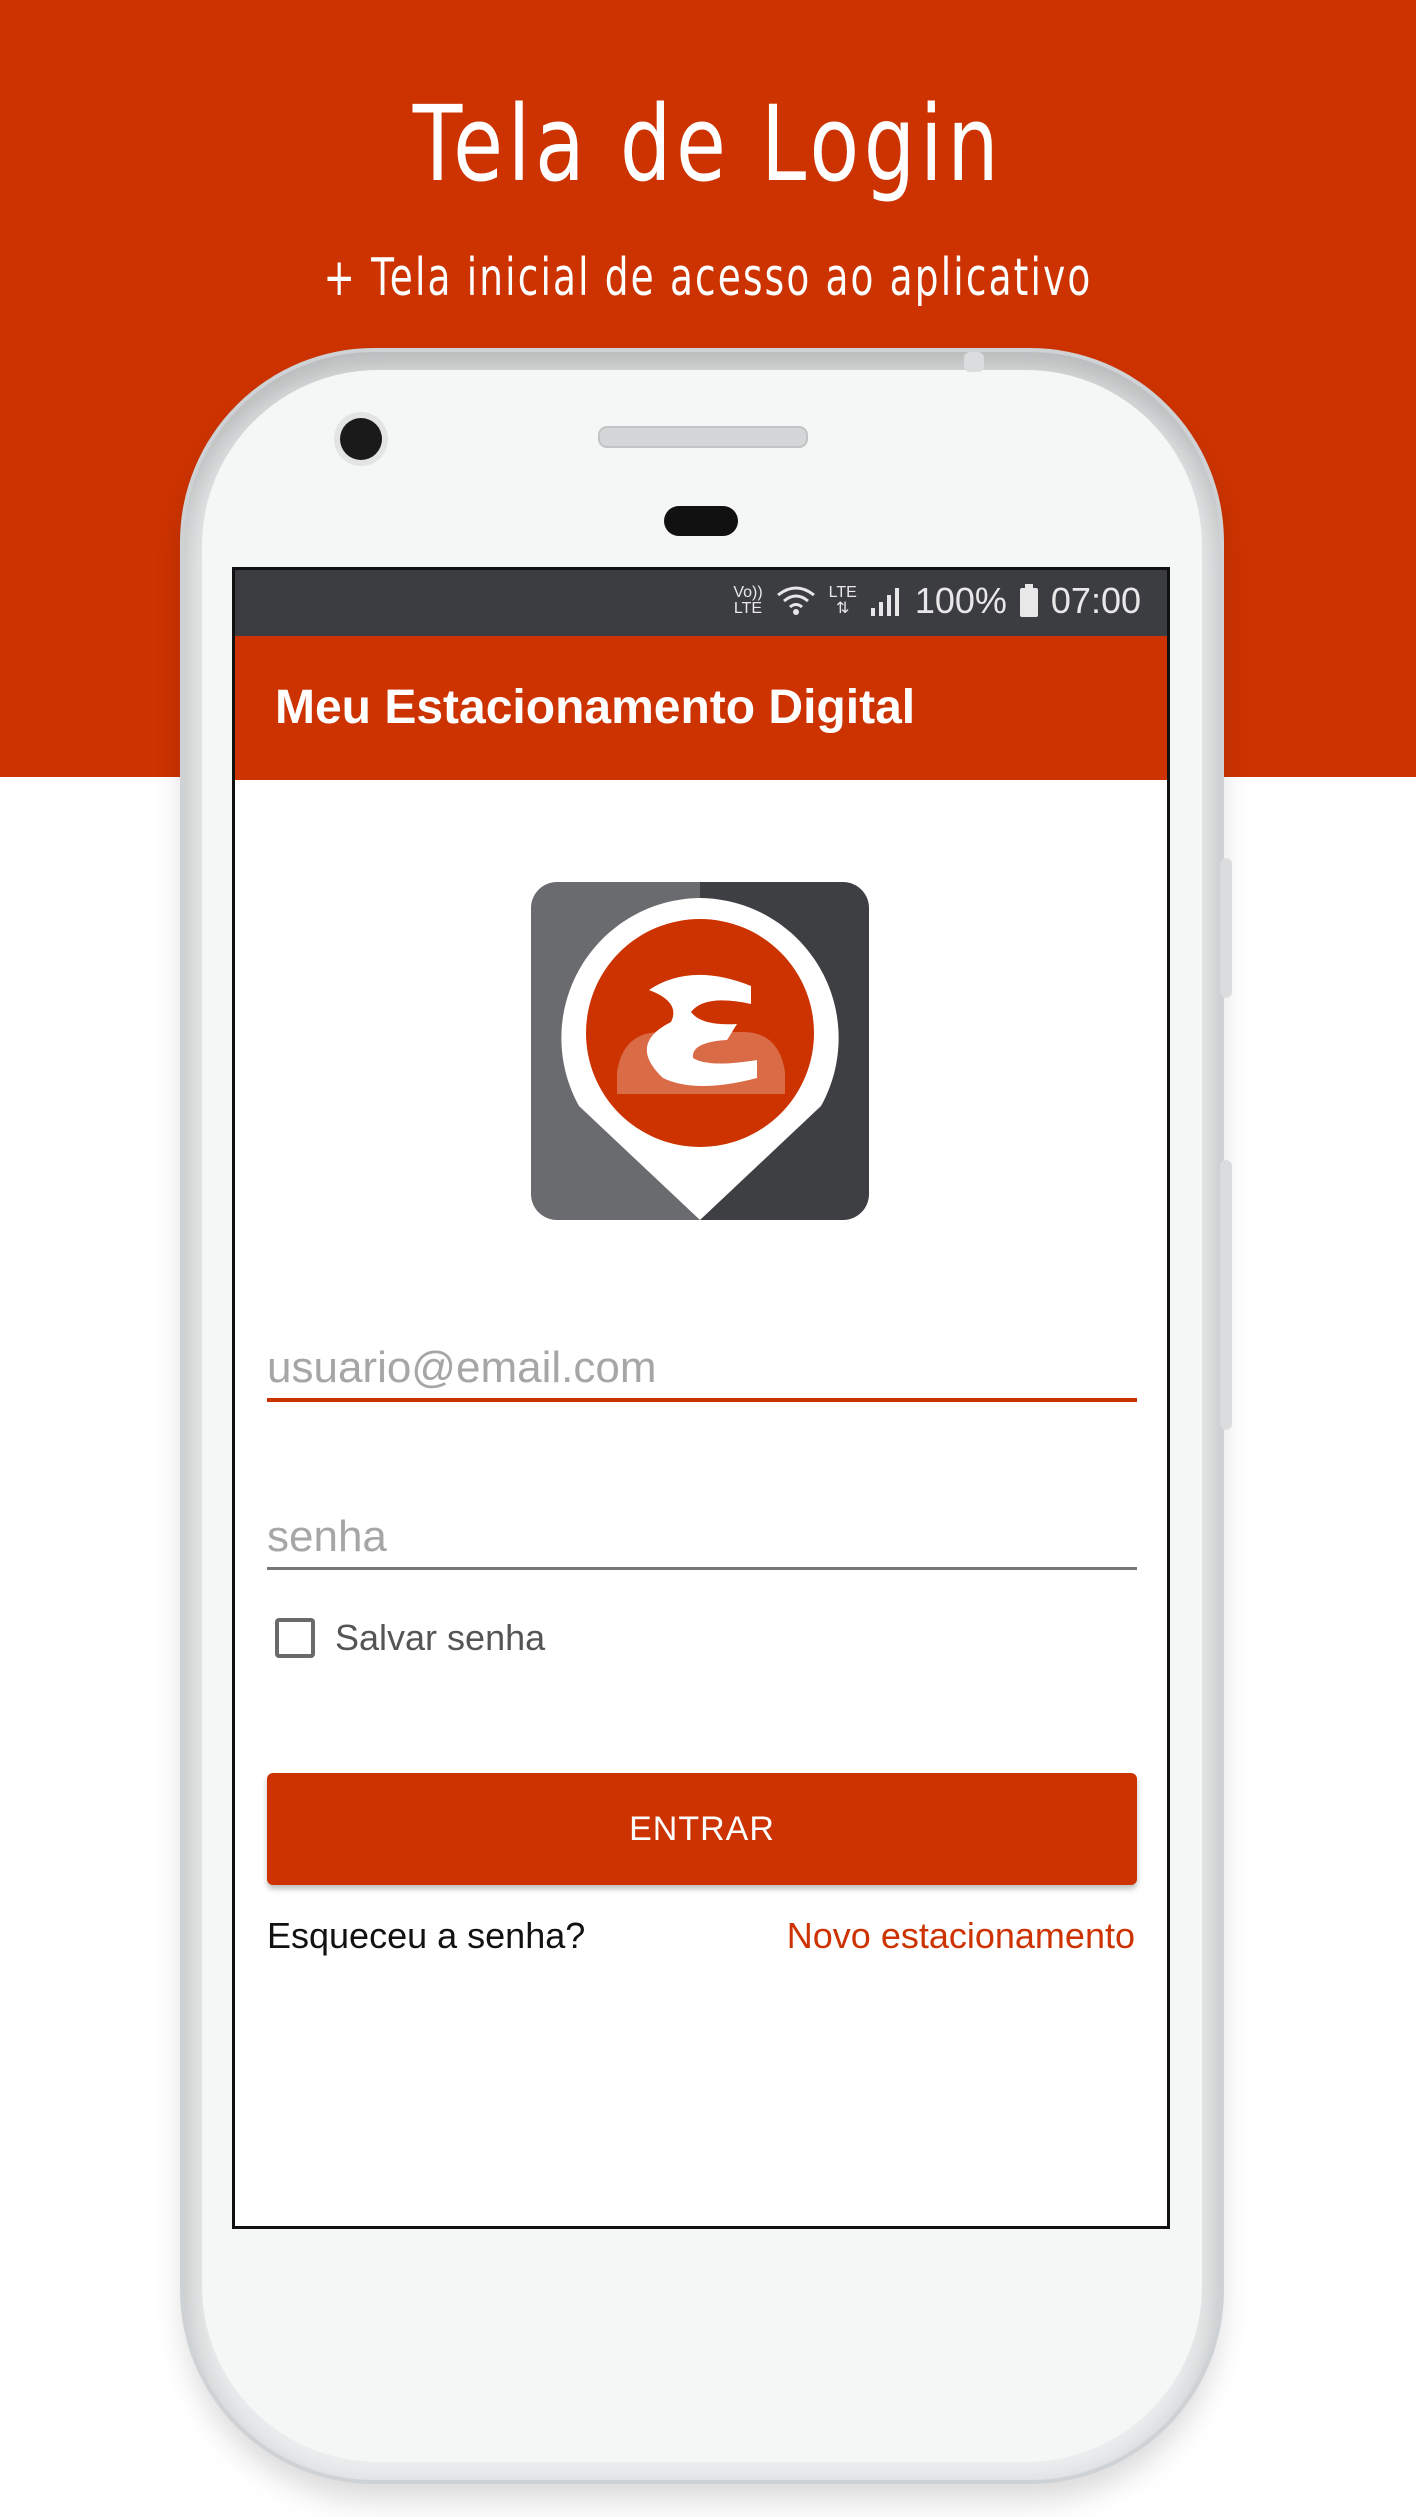 The width and height of the screenshot is (1416, 2517). I want to click on volte-icon: Vo)) LTE, so click(747, 601).